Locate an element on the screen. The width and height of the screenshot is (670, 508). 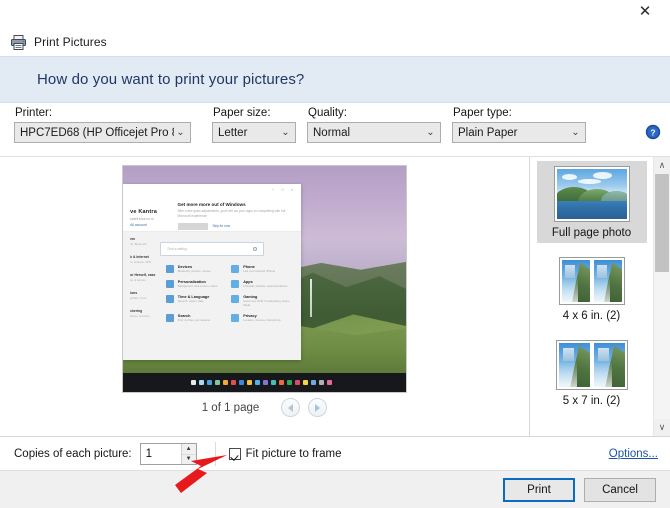
personalization-icon is located at coordinates (169, 284).